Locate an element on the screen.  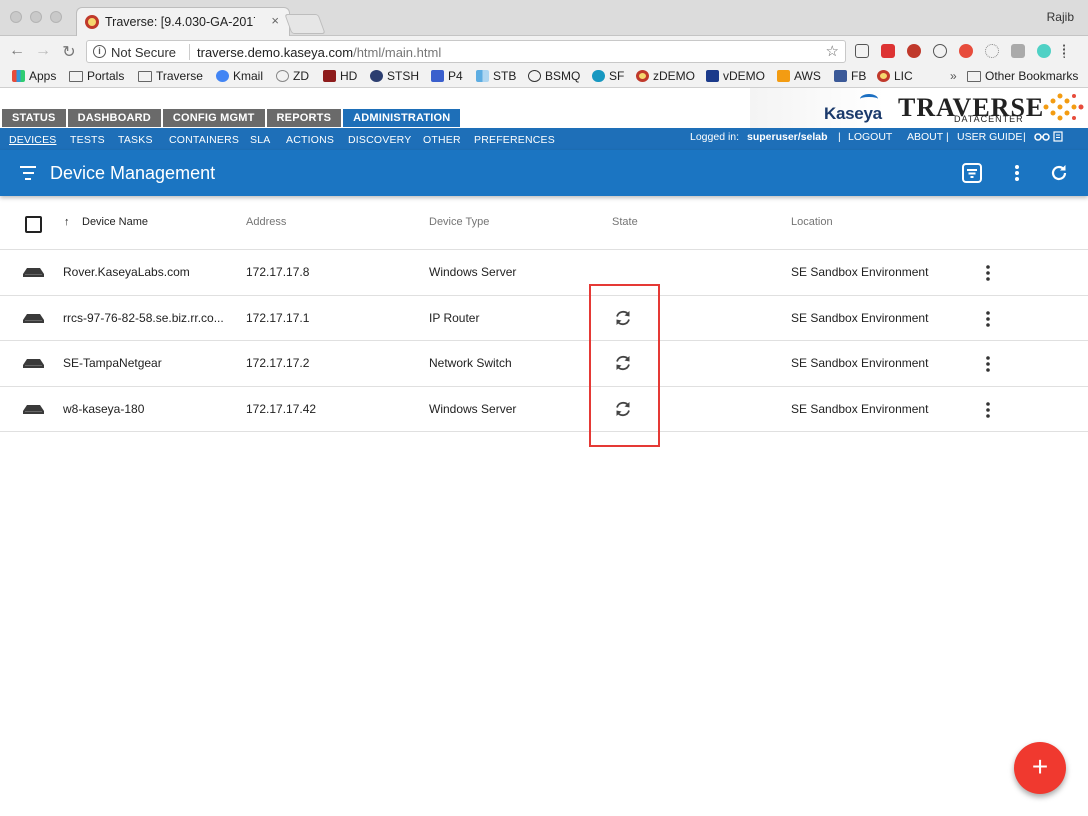
subnav-discovery: DISCOVERY is located at coordinates (379, 140).